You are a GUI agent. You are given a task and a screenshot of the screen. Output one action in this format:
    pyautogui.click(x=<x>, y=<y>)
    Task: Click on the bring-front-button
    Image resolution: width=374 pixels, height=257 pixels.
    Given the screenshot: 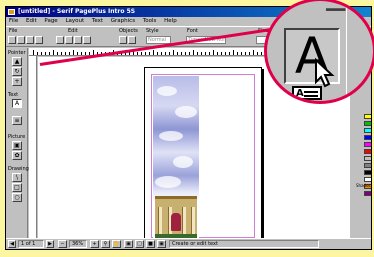 What is the action you would take?
    pyautogui.click(x=123, y=40)
    